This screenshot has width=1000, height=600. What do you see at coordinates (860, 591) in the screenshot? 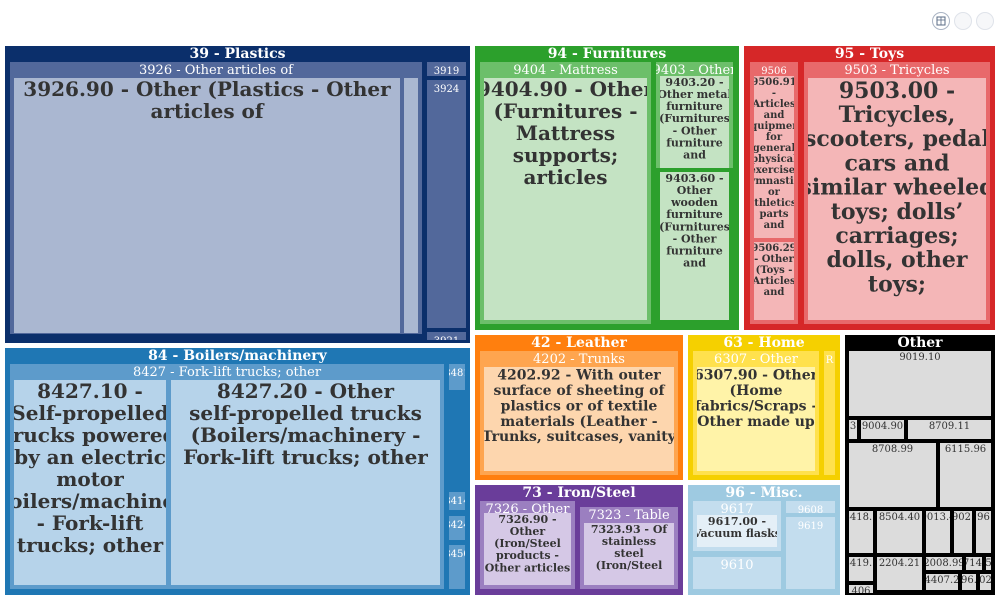
I see `leaf-label: 406` at bounding box center [860, 591].